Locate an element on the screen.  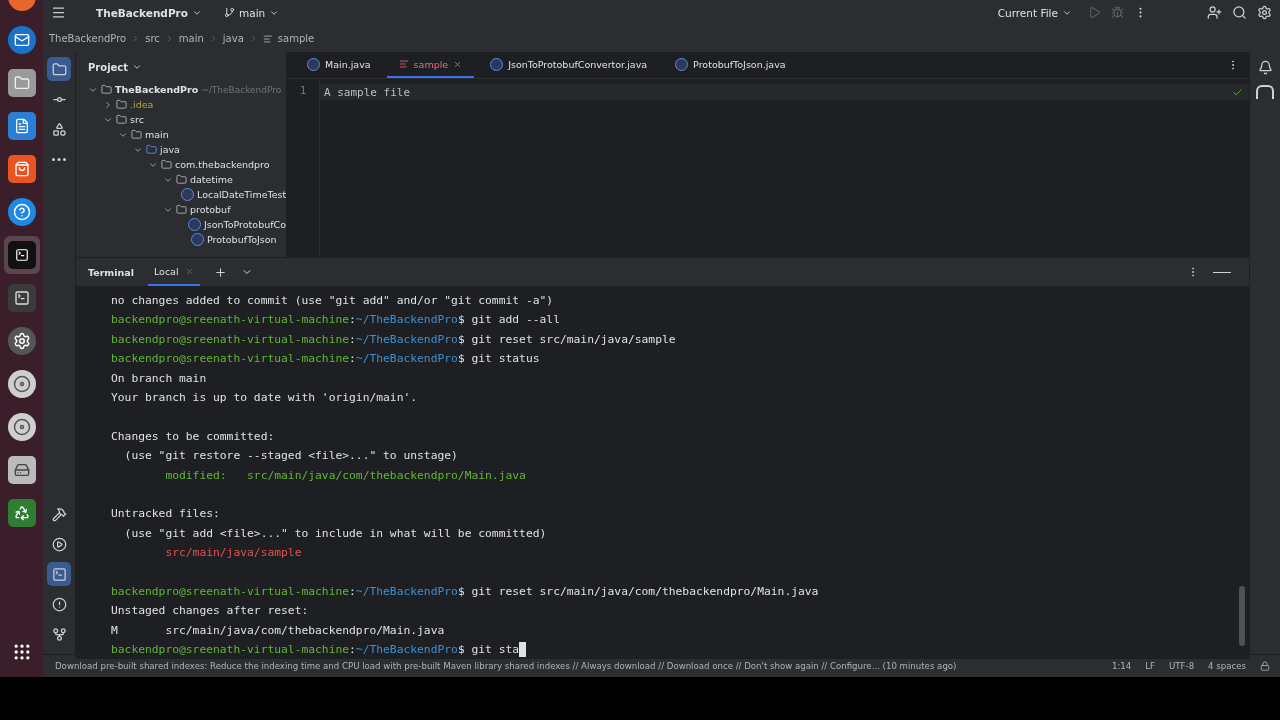
editor-tab: Main.java is located at coordinates (339, 65).